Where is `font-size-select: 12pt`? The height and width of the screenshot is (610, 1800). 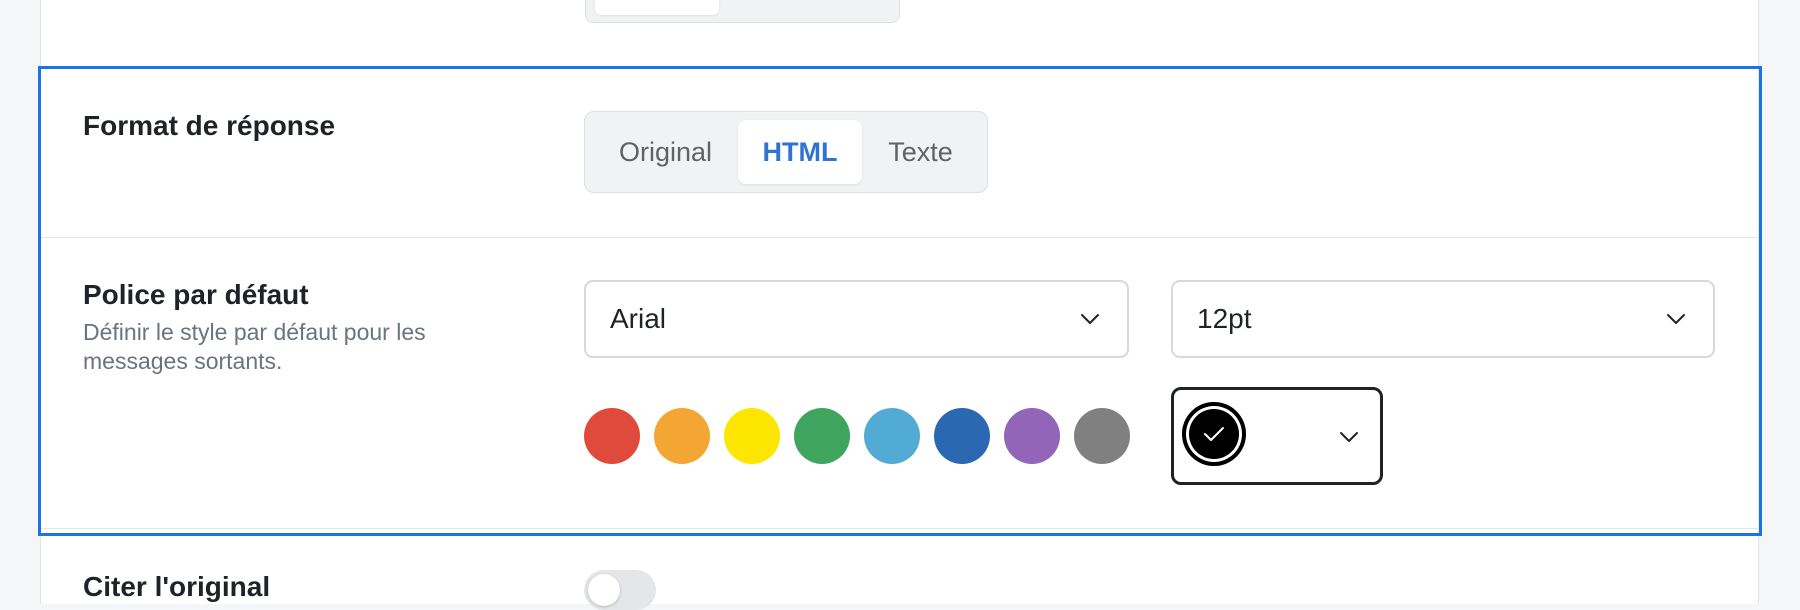 font-size-select: 12pt is located at coordinates (1443, 319).